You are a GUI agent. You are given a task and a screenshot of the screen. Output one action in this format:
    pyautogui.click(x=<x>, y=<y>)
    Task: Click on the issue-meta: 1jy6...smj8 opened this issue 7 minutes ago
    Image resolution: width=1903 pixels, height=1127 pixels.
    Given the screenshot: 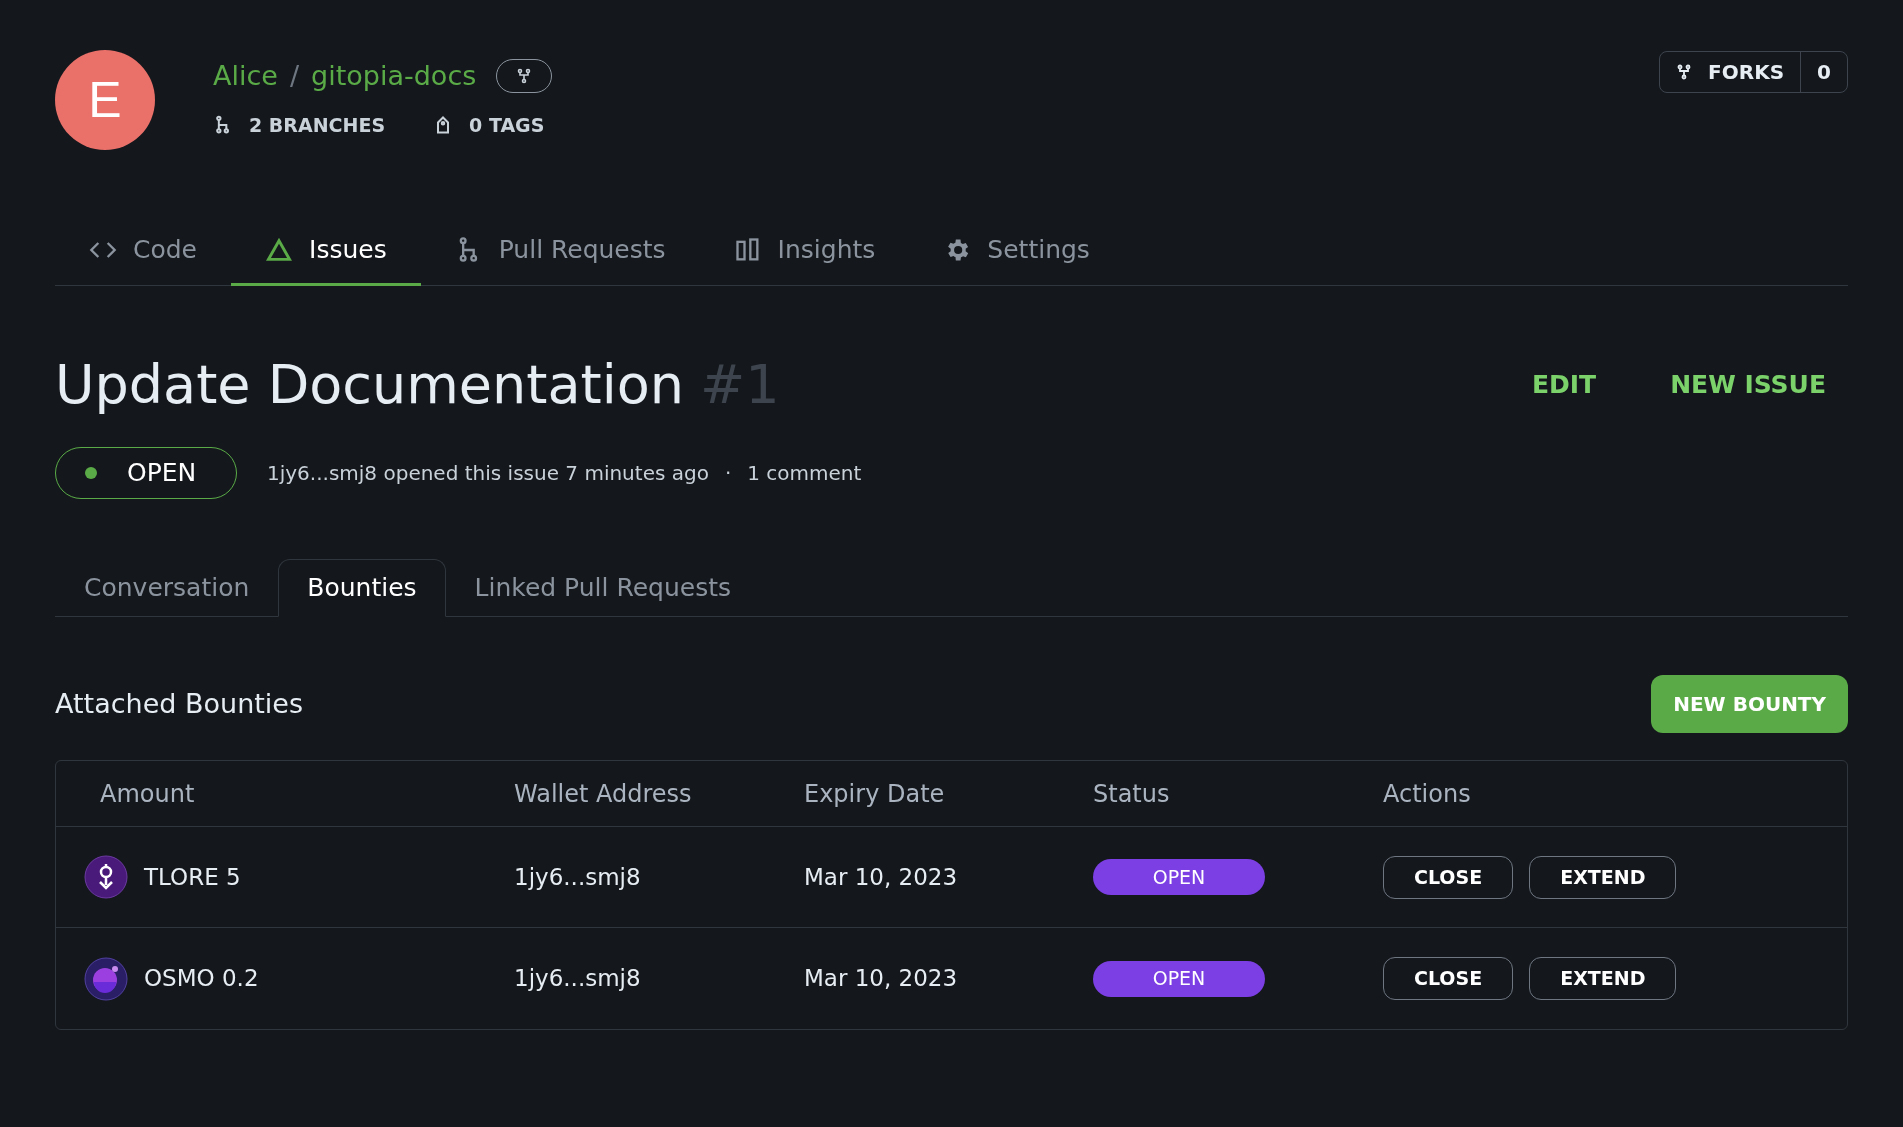 What is the action you would take?
    pyautogui.click(x=488, y=473)
    